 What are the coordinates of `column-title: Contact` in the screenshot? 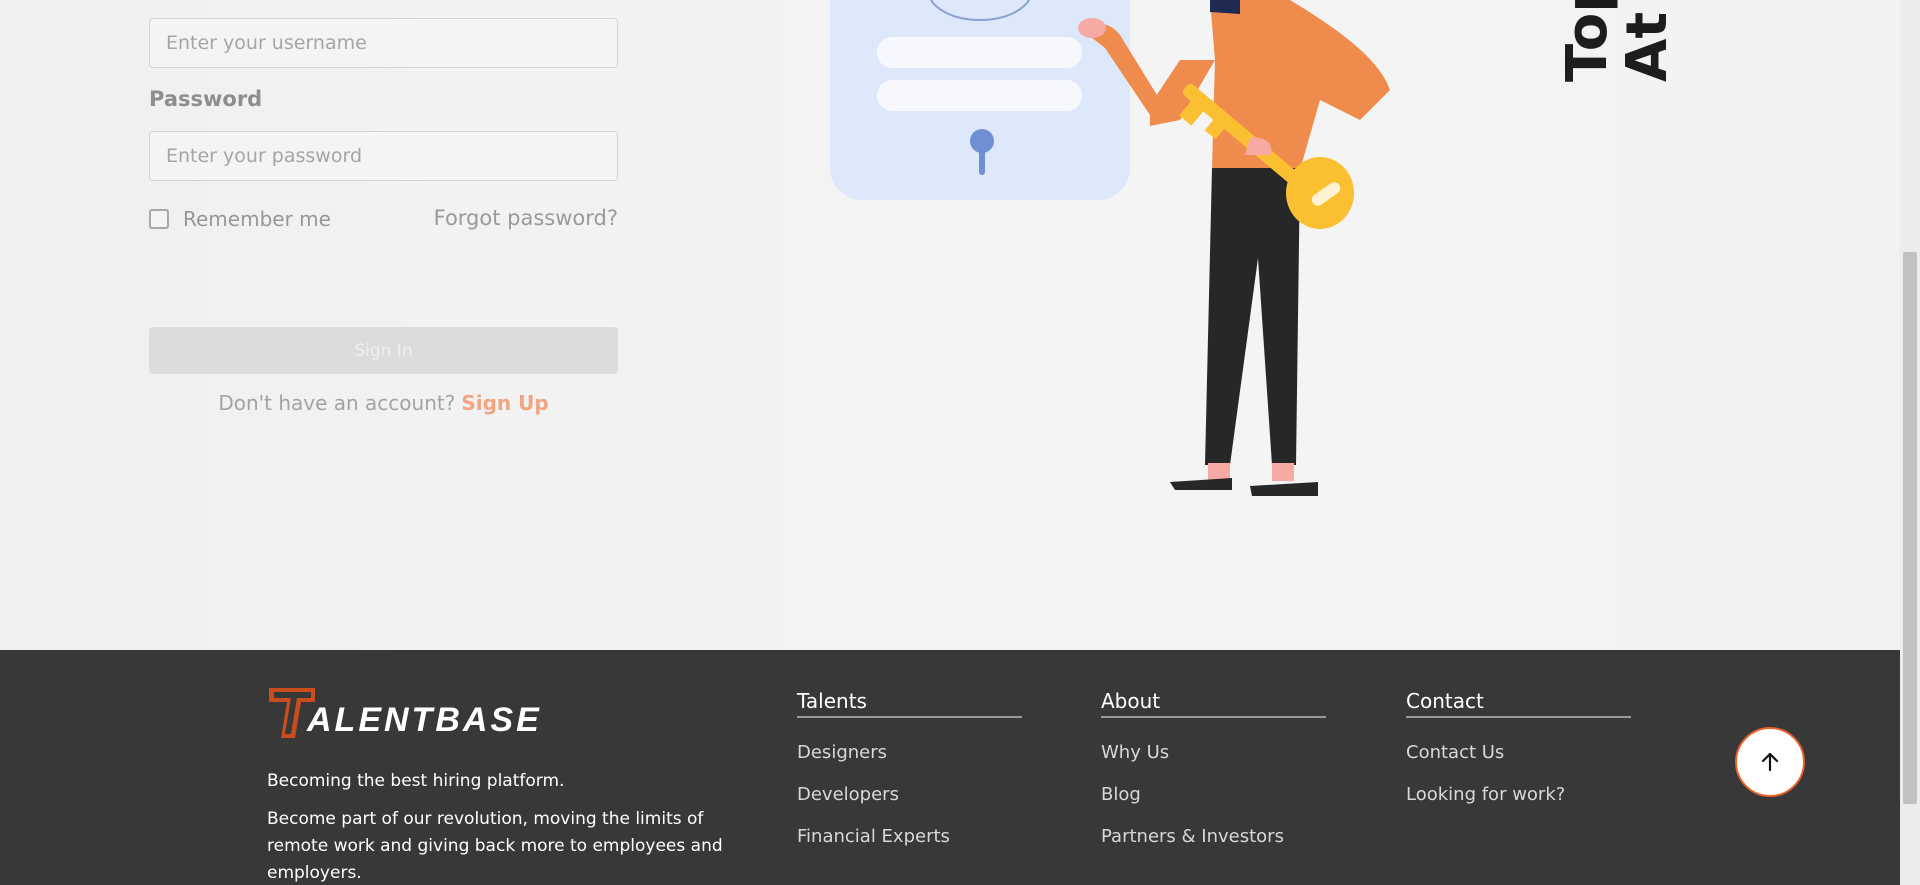 It's located at (1518, 703).